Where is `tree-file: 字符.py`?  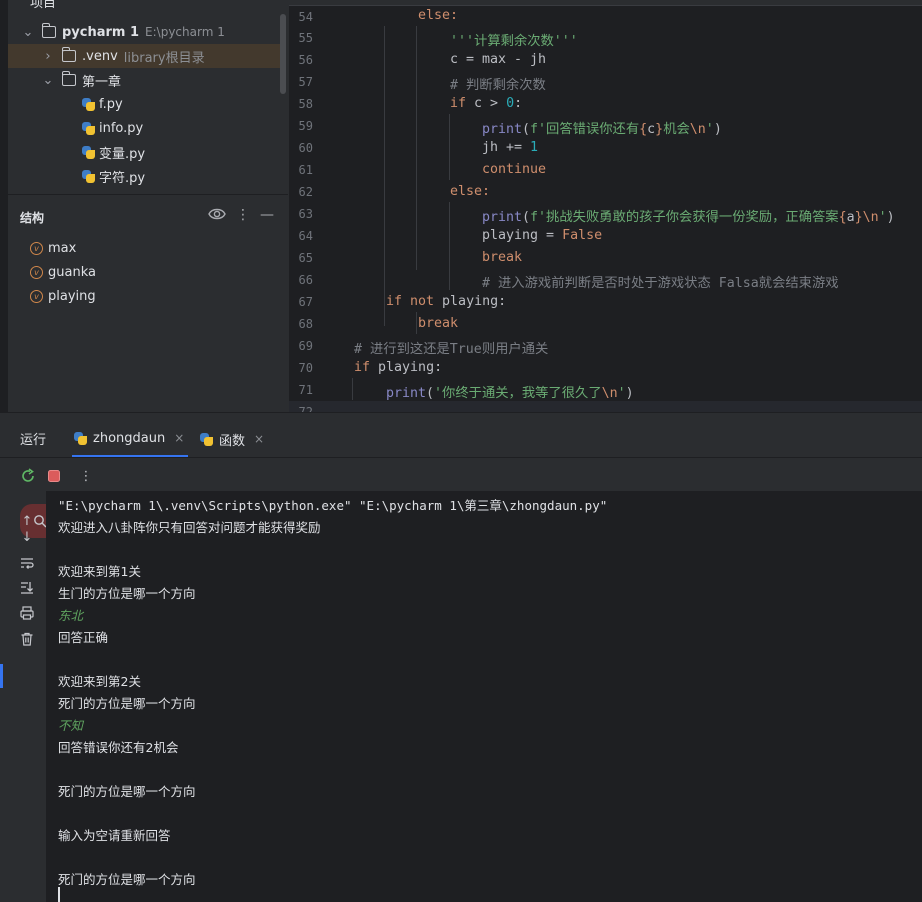 tree-file: 字符.py is located at coordinates (144, 176).